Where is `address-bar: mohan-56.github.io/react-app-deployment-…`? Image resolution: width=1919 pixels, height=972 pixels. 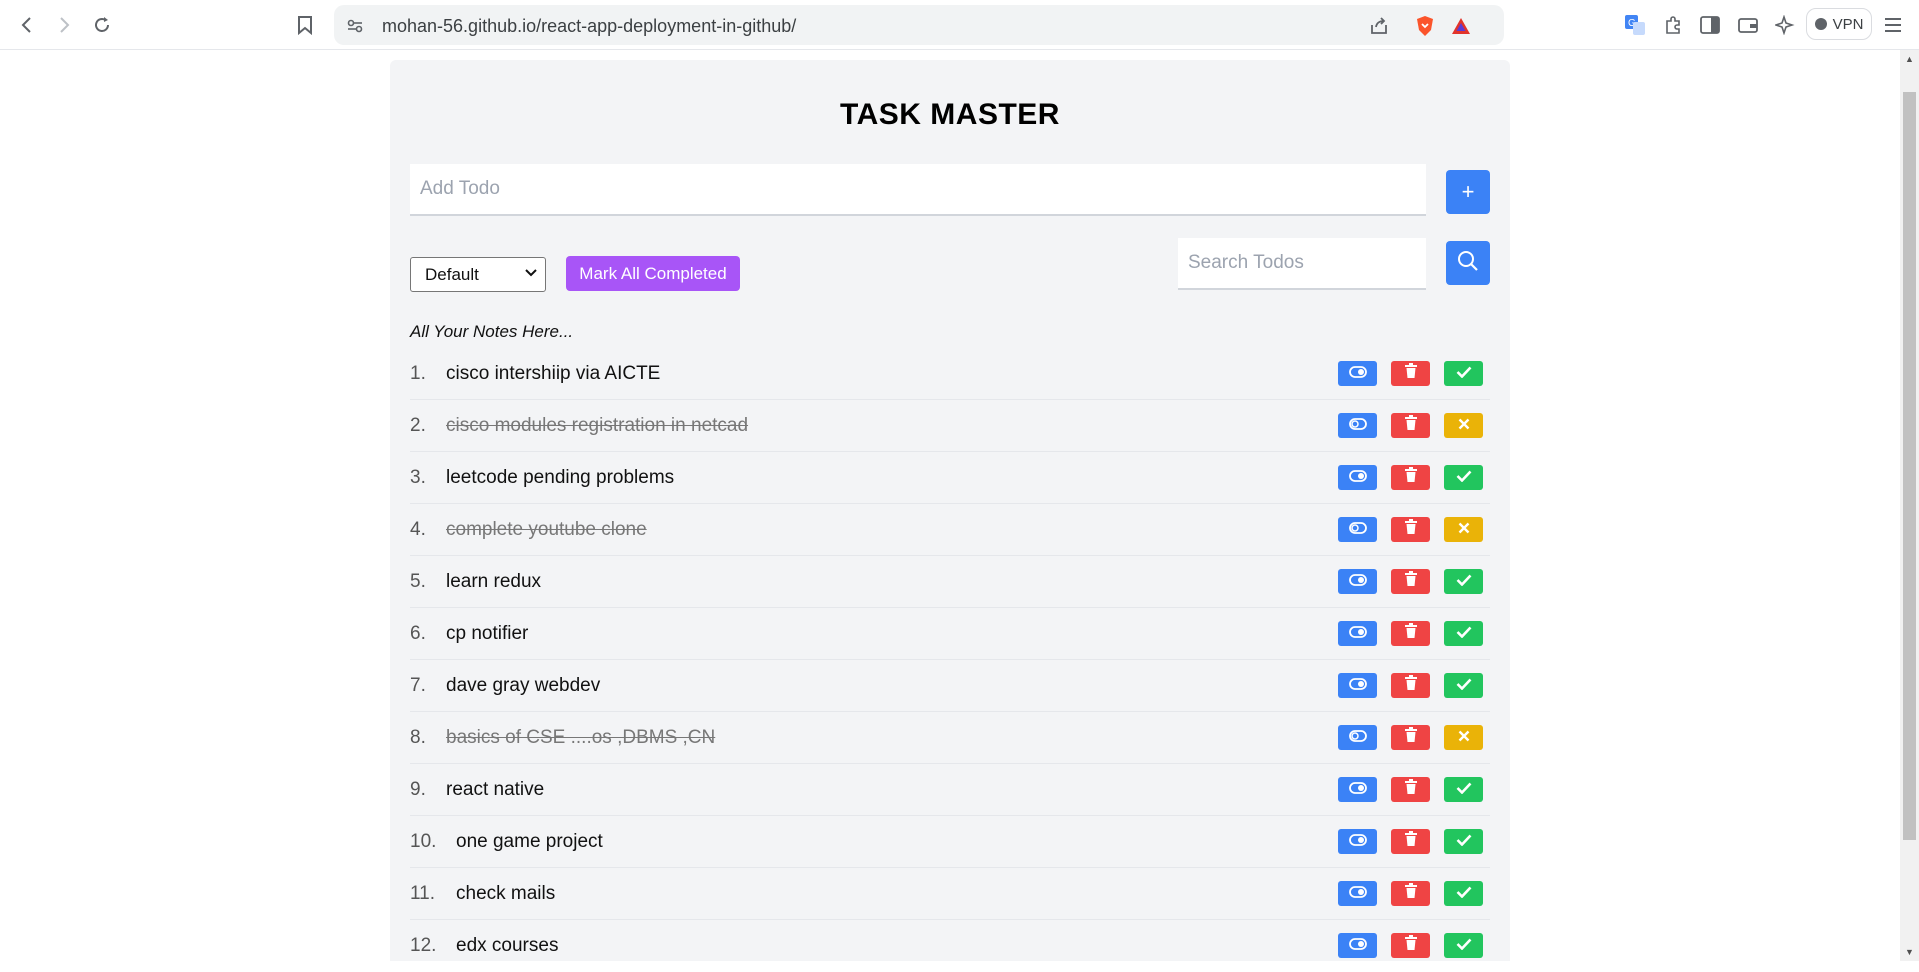
address-bar: mohan-56.github.io/react-app-deployment-… is located at coordinates (919, 25).